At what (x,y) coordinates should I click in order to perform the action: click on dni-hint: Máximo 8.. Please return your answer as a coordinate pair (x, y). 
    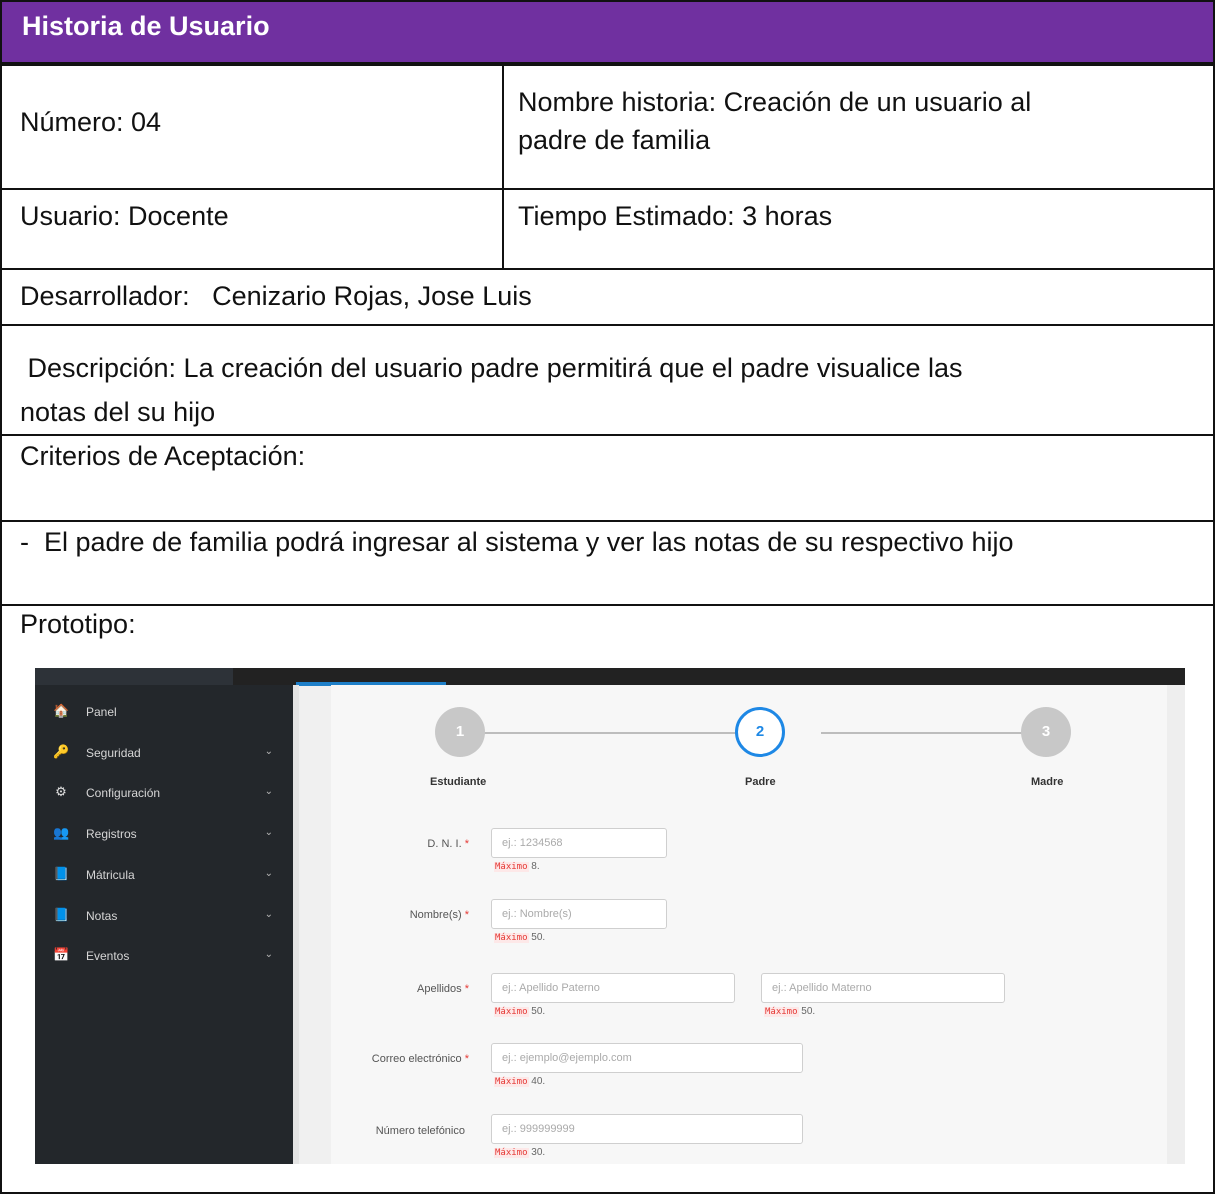
    Looking at the image, I should click on (517, 866).